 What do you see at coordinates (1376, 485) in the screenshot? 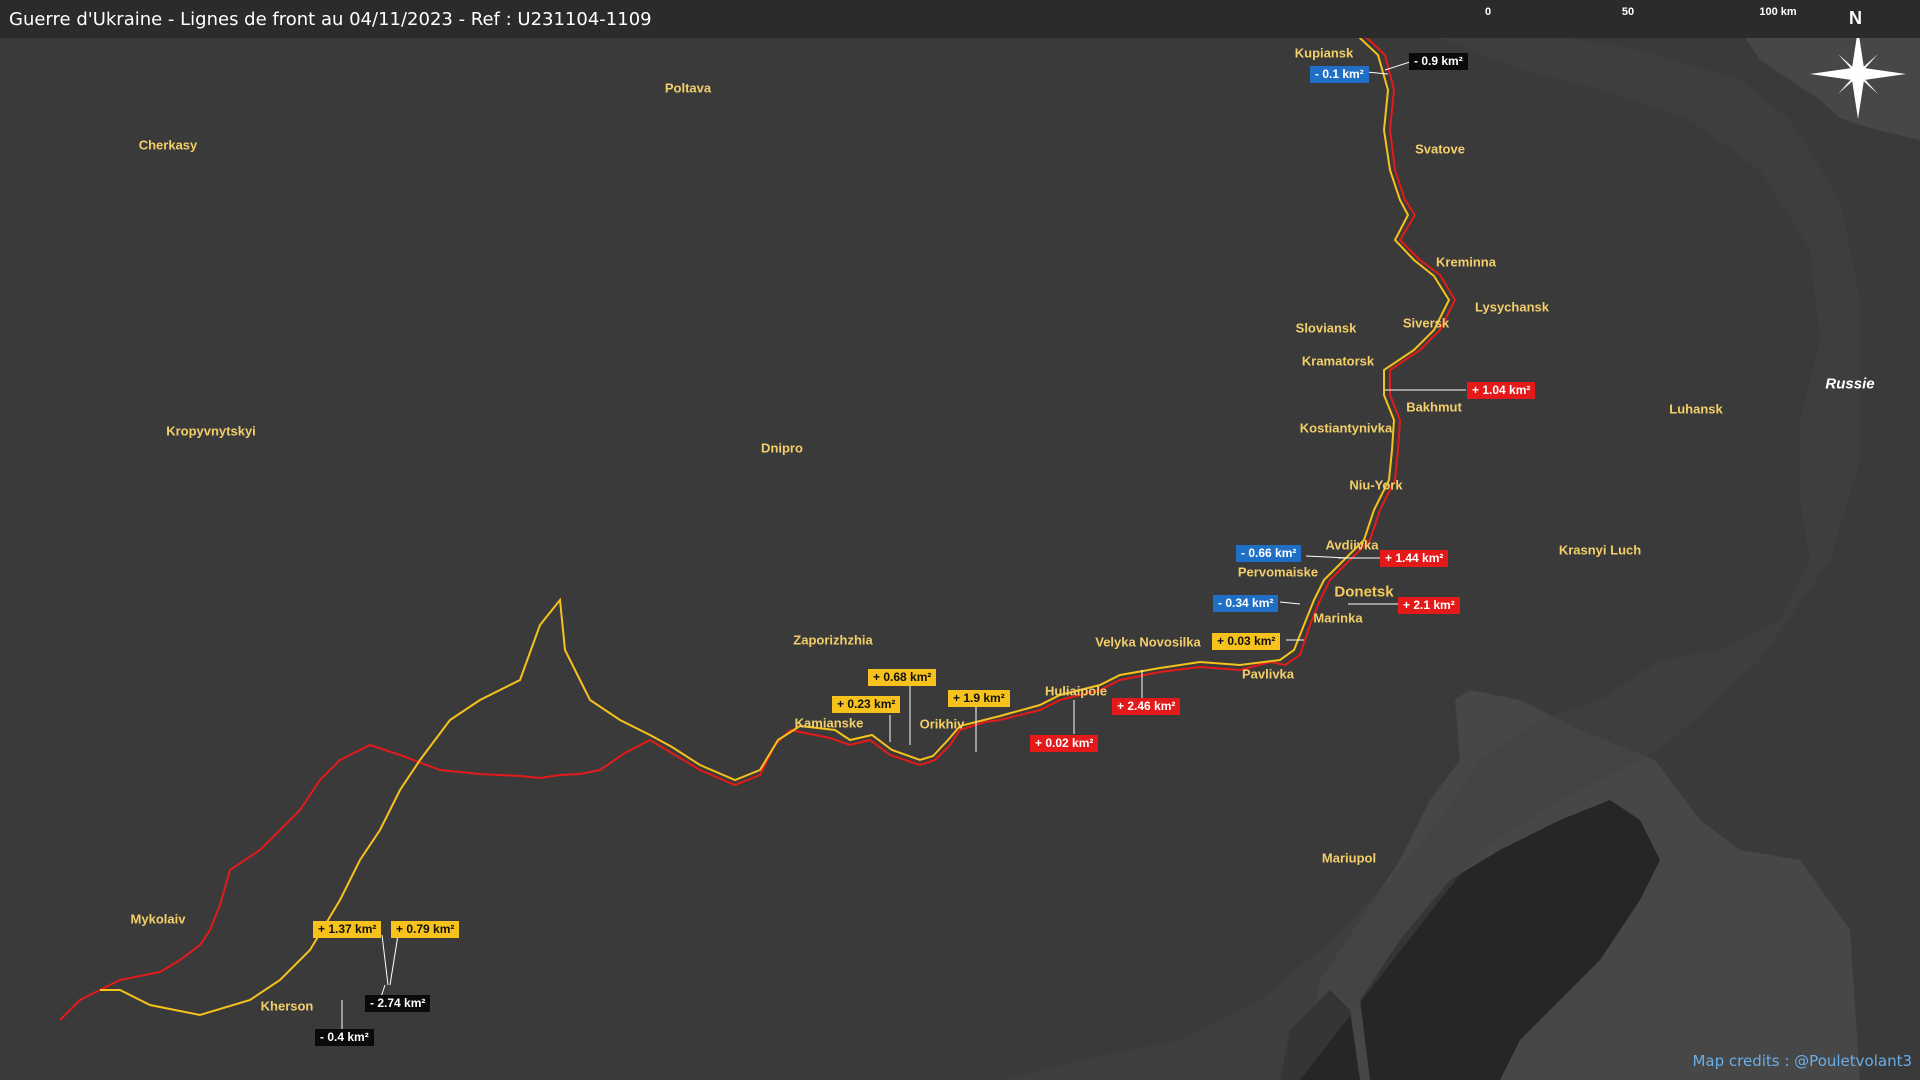
I see `city-label: Niu-York` at bounding box center [1376, 485].